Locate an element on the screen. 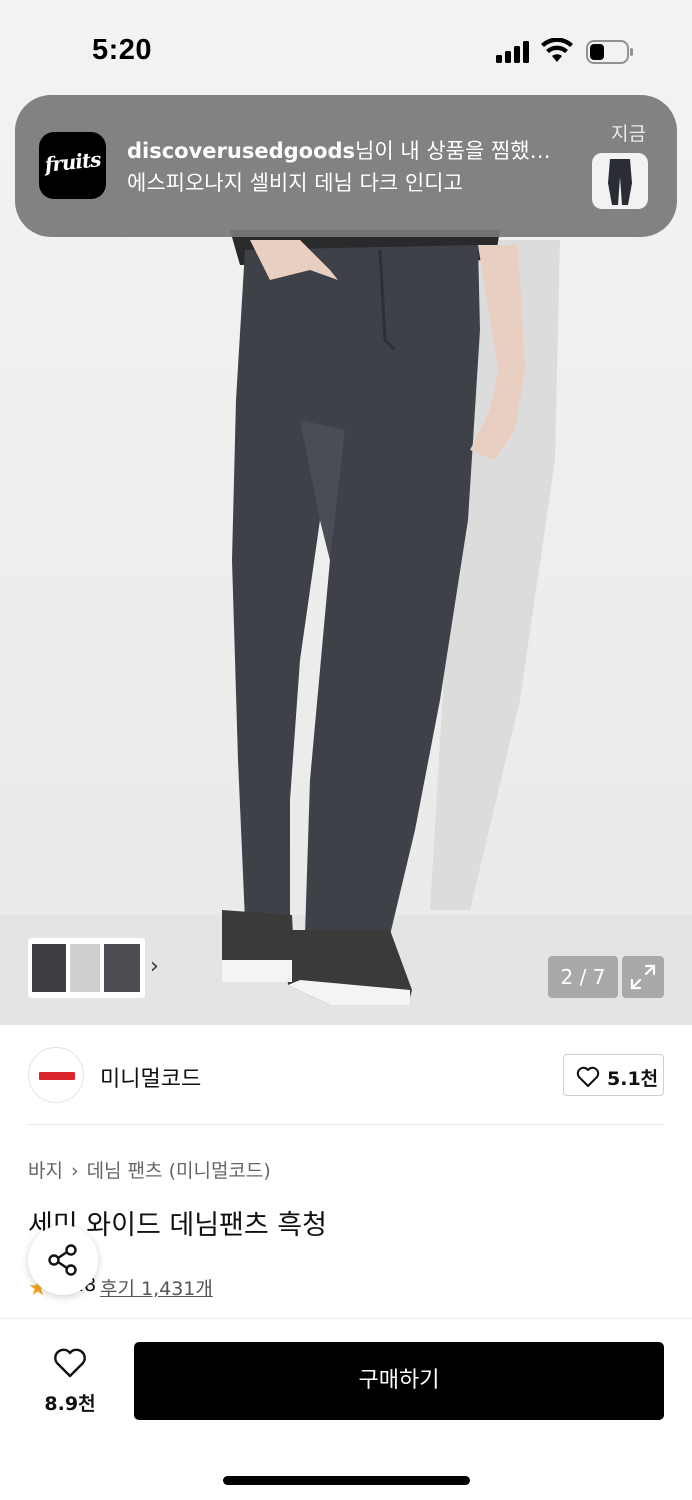 The image size is (692, 1500). home-indicator is located at coordinates (346, 1480).